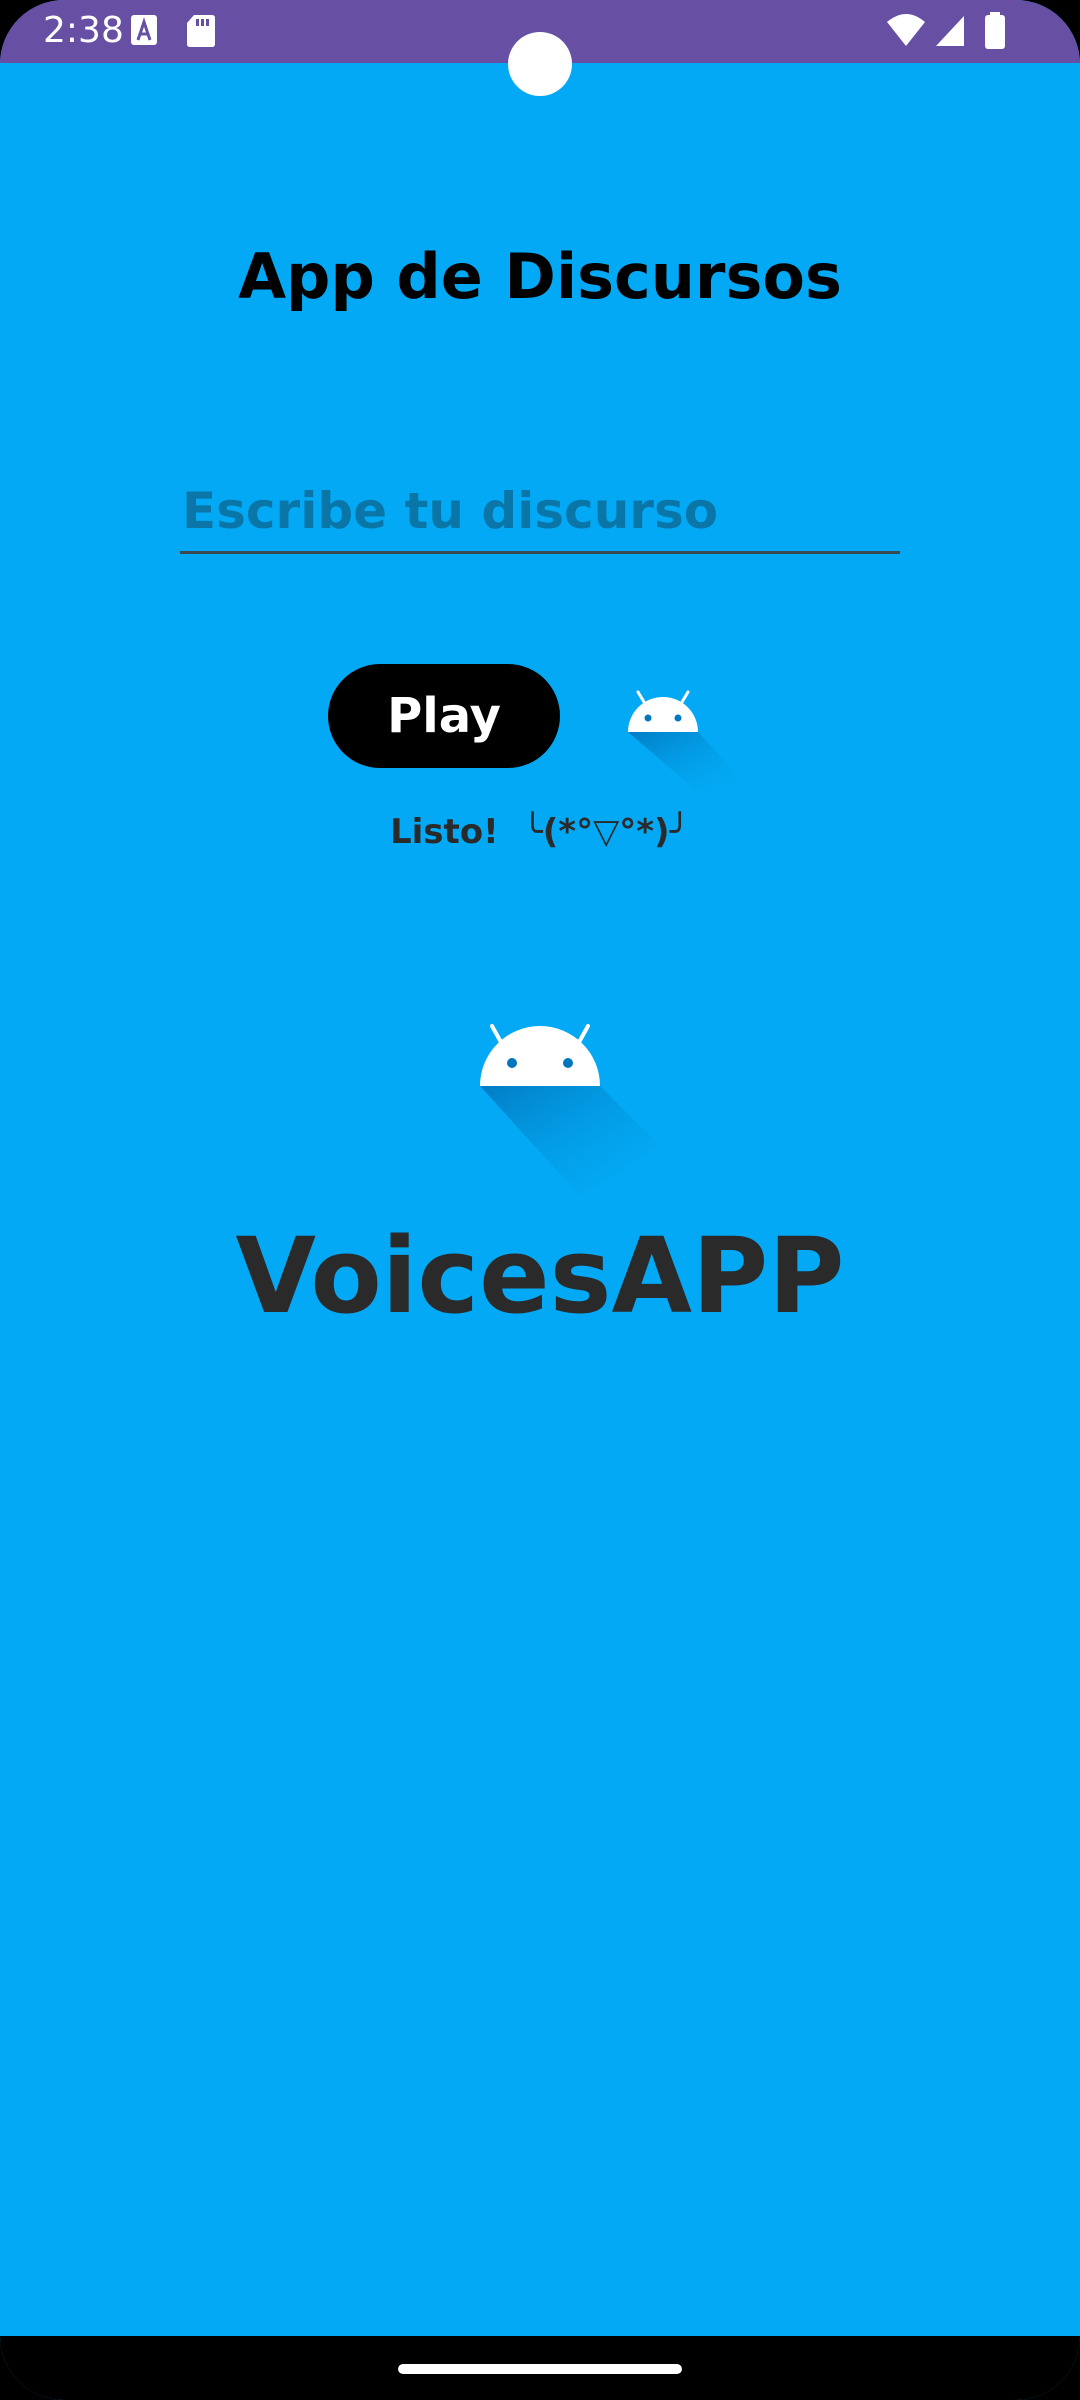 This screenshot has width=1080, height=2400. What do you see at coordinates (951, 32) in the screenshot?
I see `cellular-signal-icon` at bounding box center [951, 32].